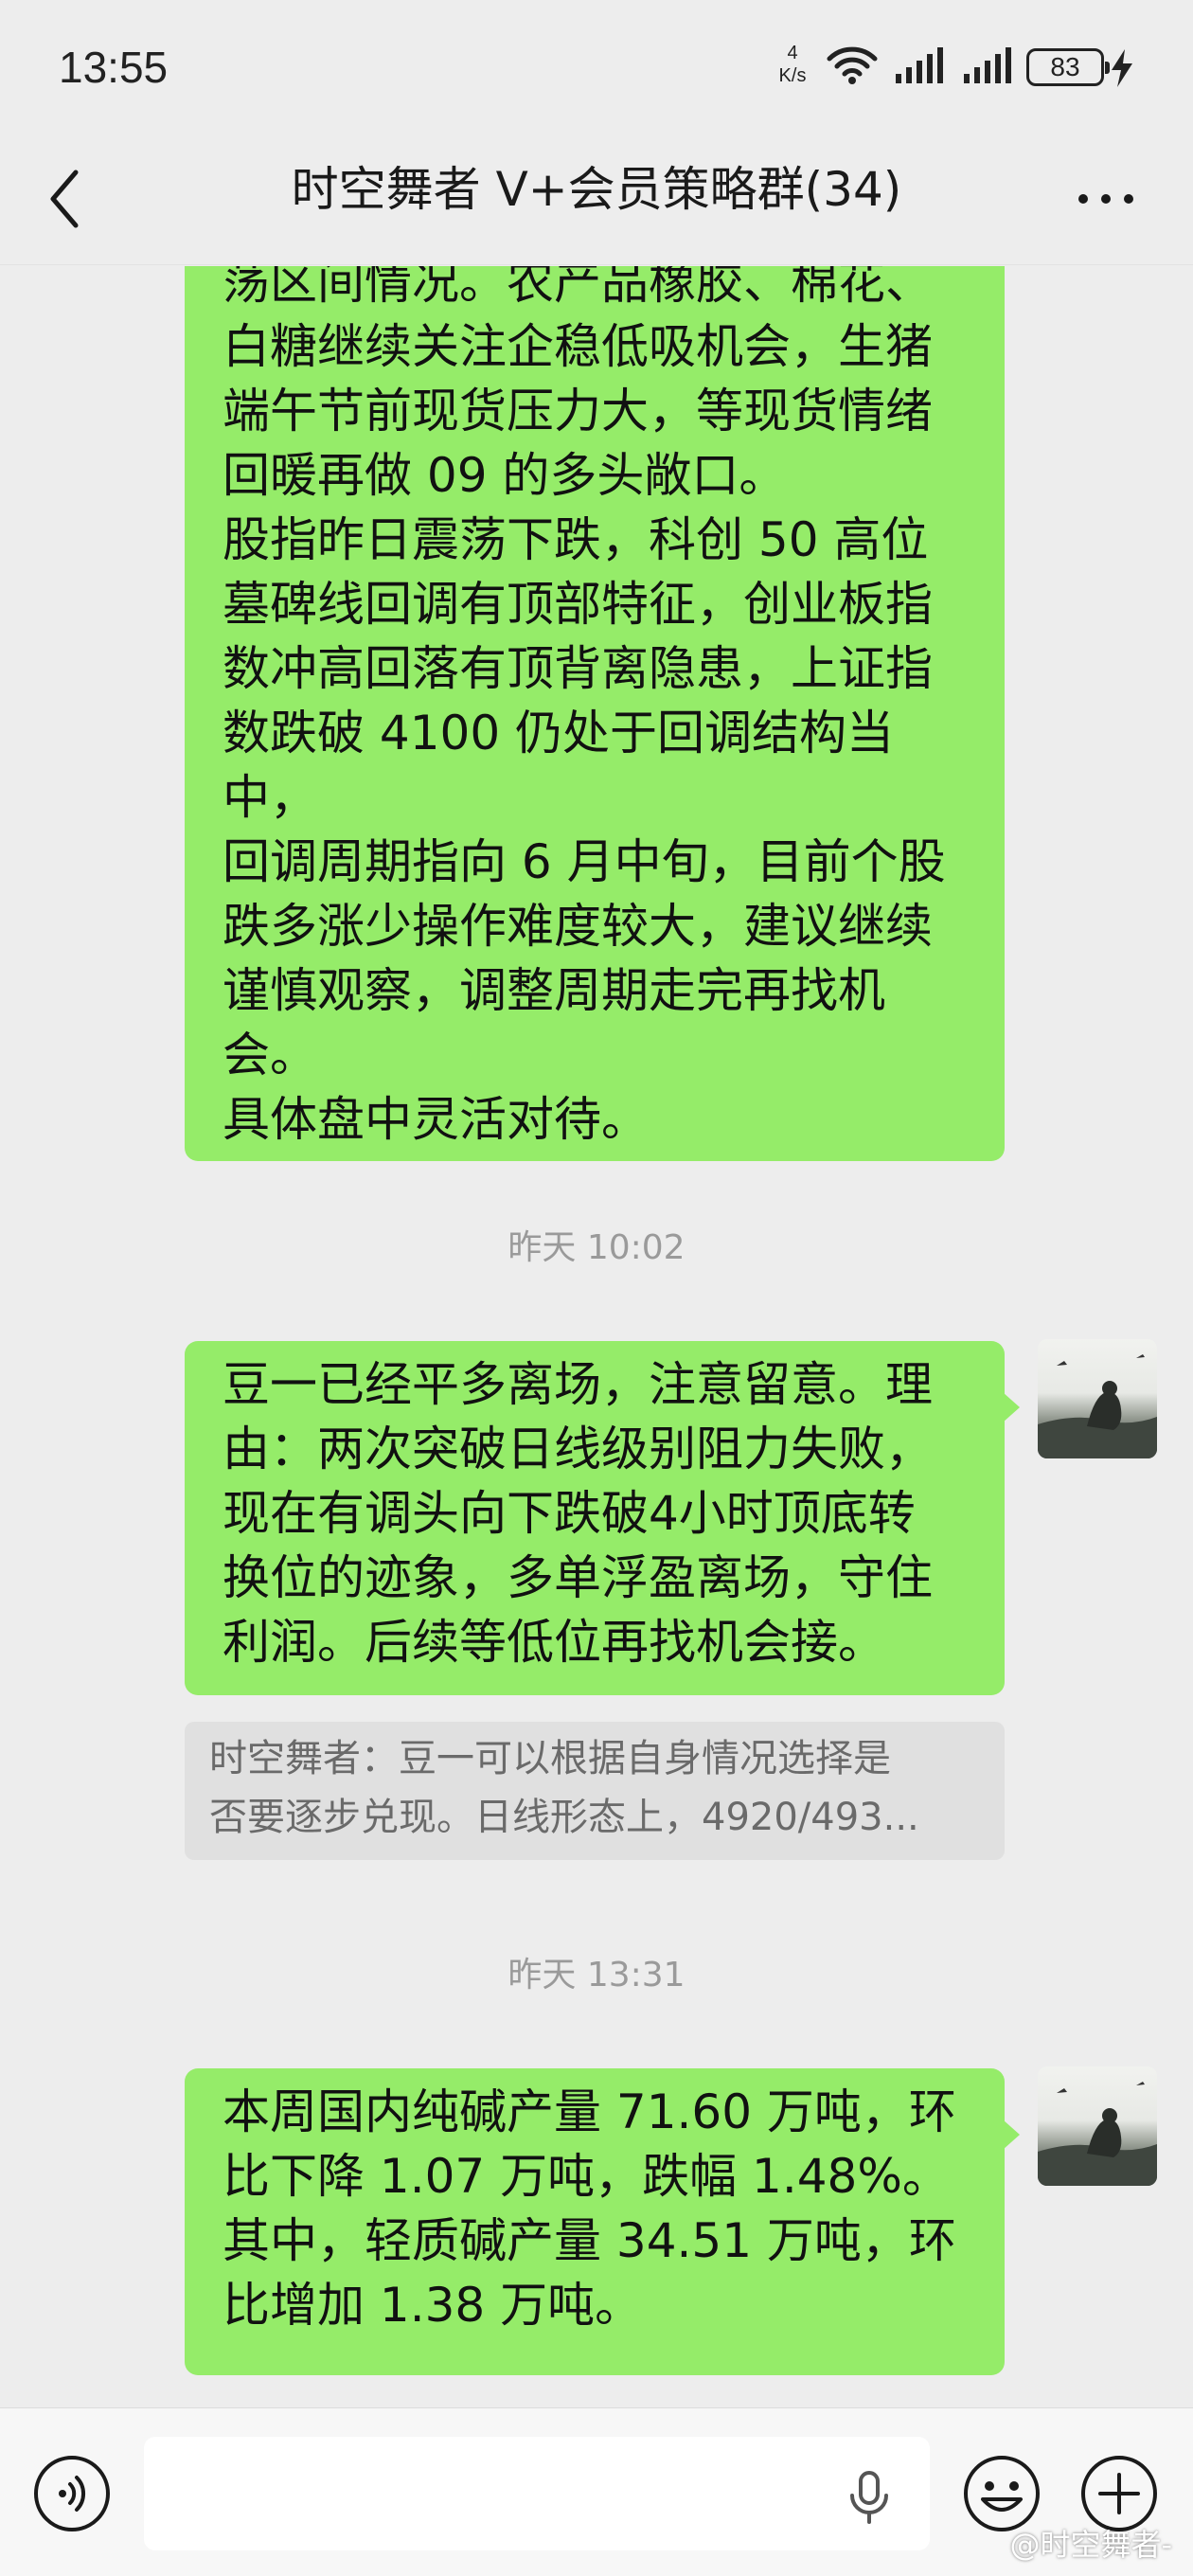  I want to click on status-time: 13:55, so click(114, 67).